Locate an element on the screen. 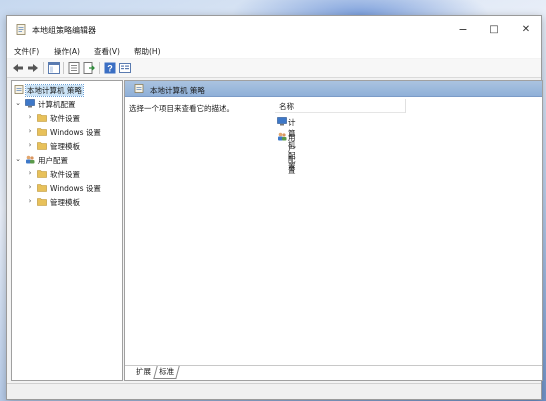  menu-action: 操作(A) is located at coordinates (67, 51).